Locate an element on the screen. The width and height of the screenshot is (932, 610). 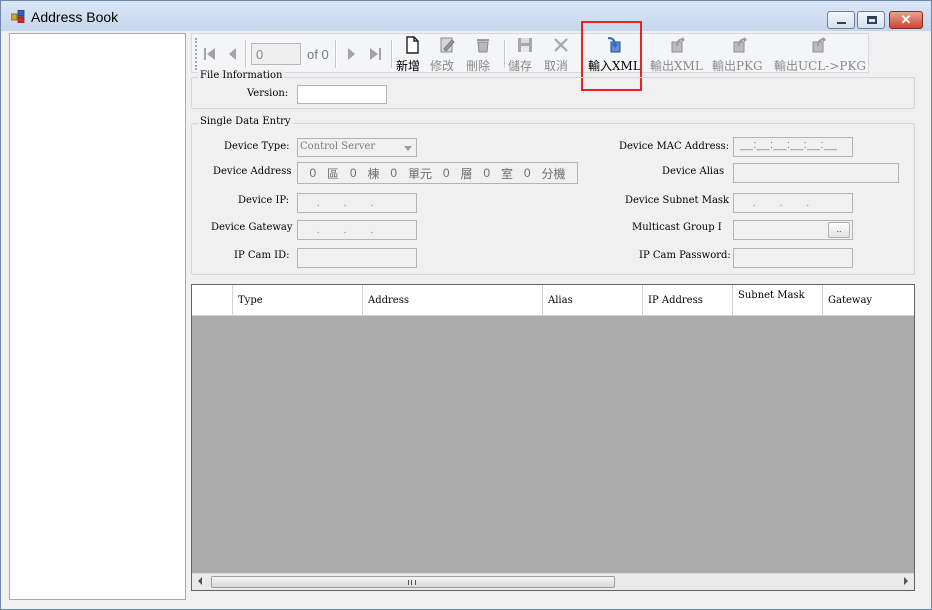
scroll-right-icon is located at coordinates (906, 581).